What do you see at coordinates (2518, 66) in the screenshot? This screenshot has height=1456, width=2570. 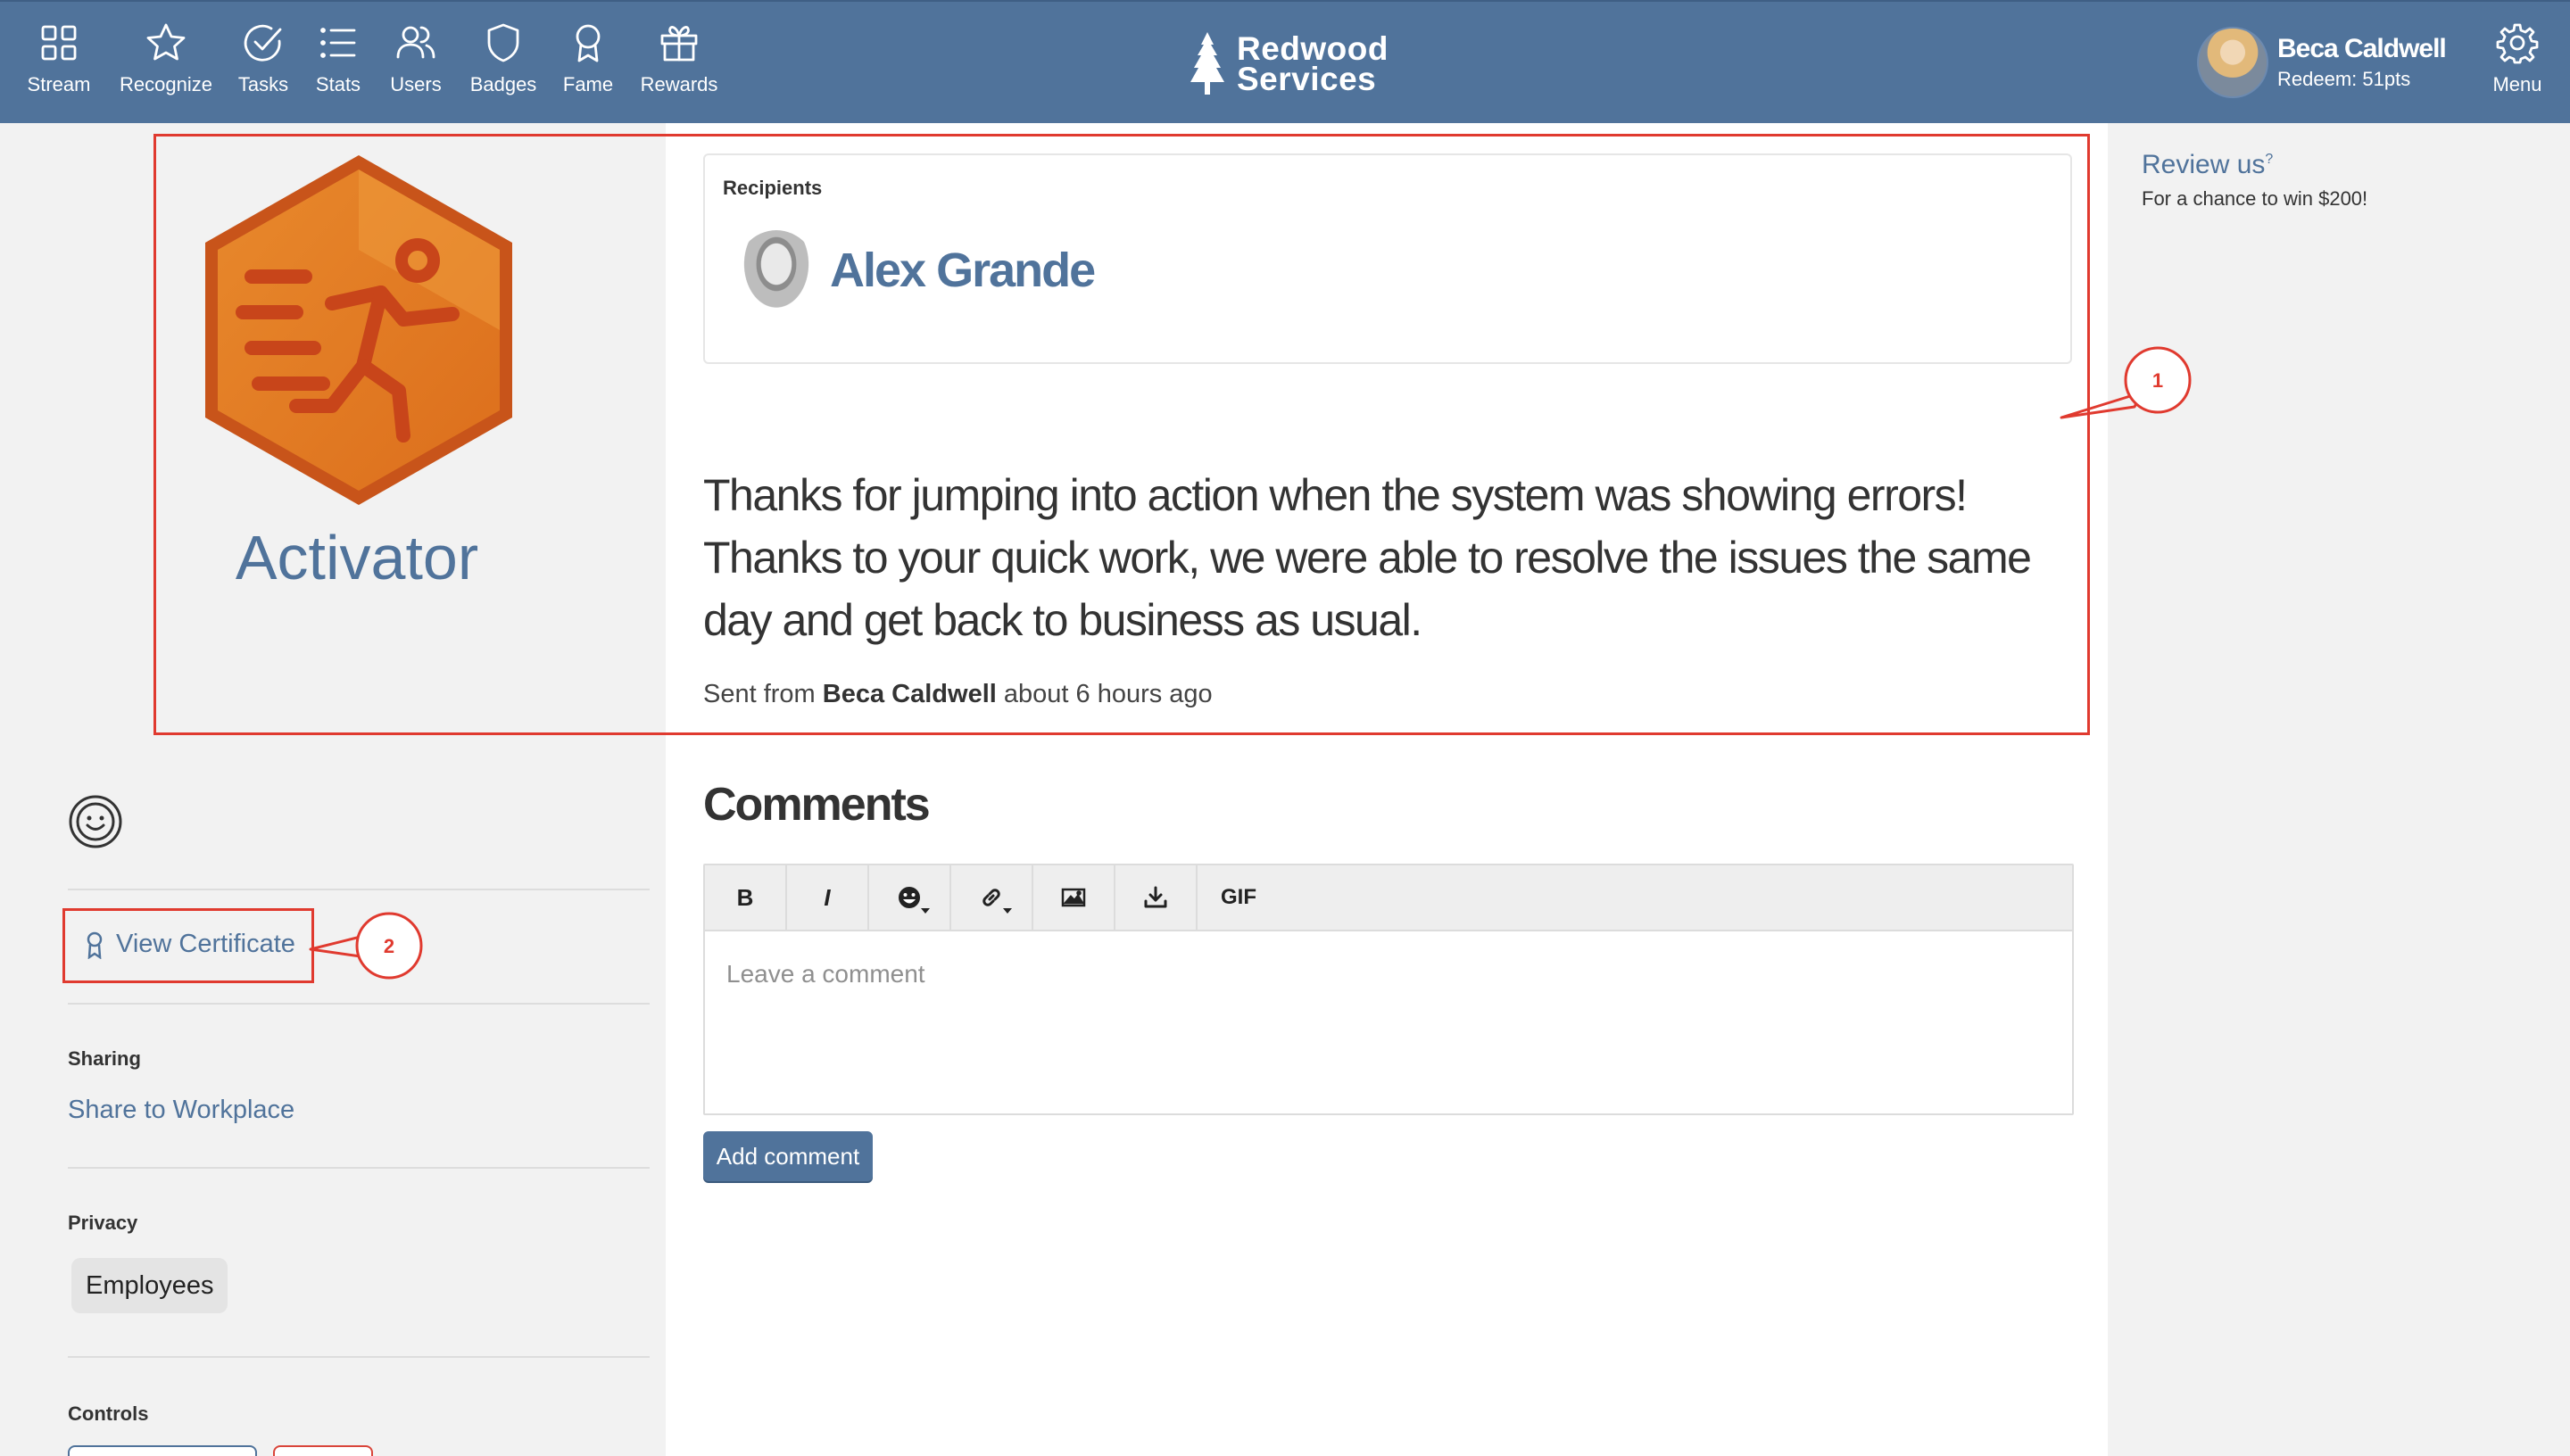 I see `menu-button: Menu` at bounding box center [2518, 66].